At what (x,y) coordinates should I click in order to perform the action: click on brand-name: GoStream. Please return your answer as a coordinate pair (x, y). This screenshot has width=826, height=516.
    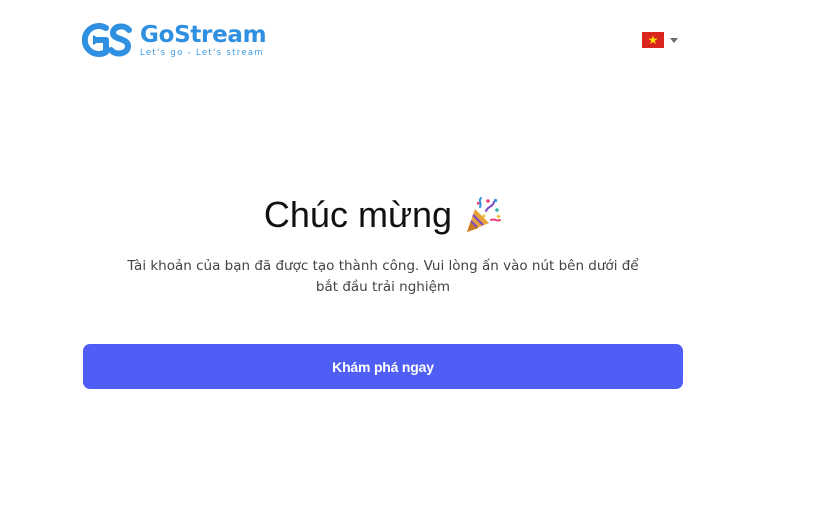
    Looking at the image, I should click on (203, 34).